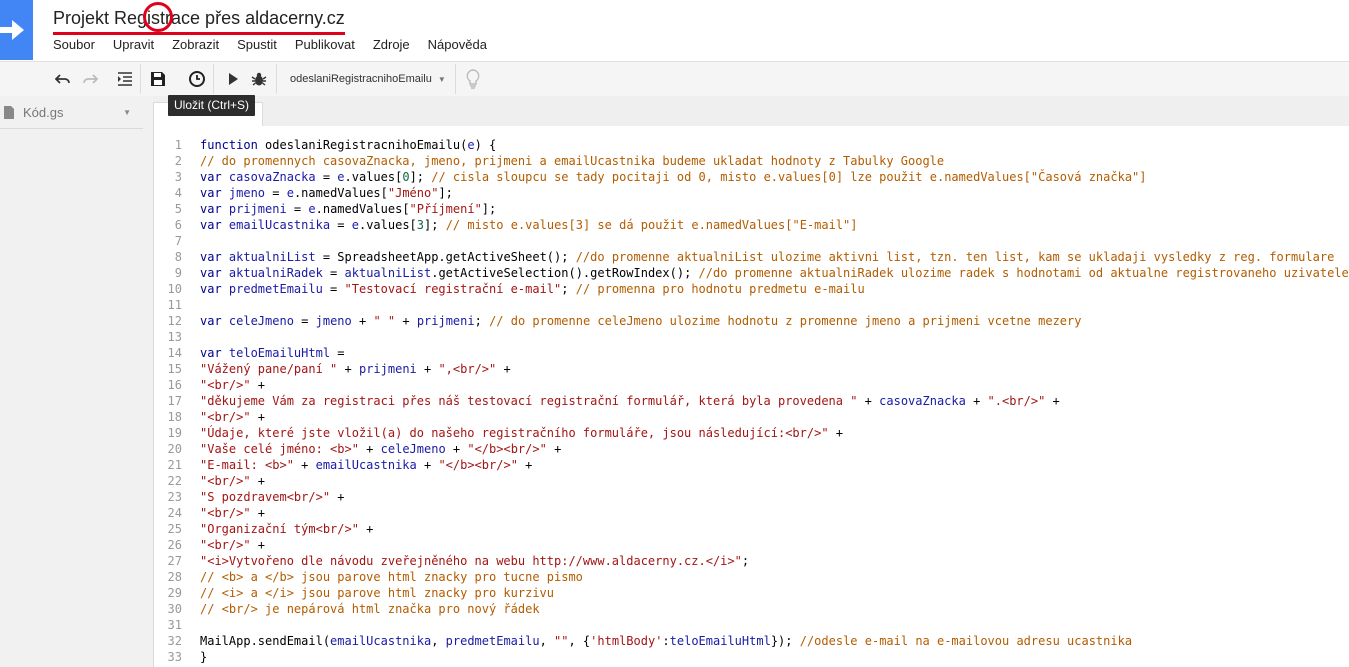 The height and width of the screenshot is (667, 1349). I want to click on code-line: 11, so click(751, 305).